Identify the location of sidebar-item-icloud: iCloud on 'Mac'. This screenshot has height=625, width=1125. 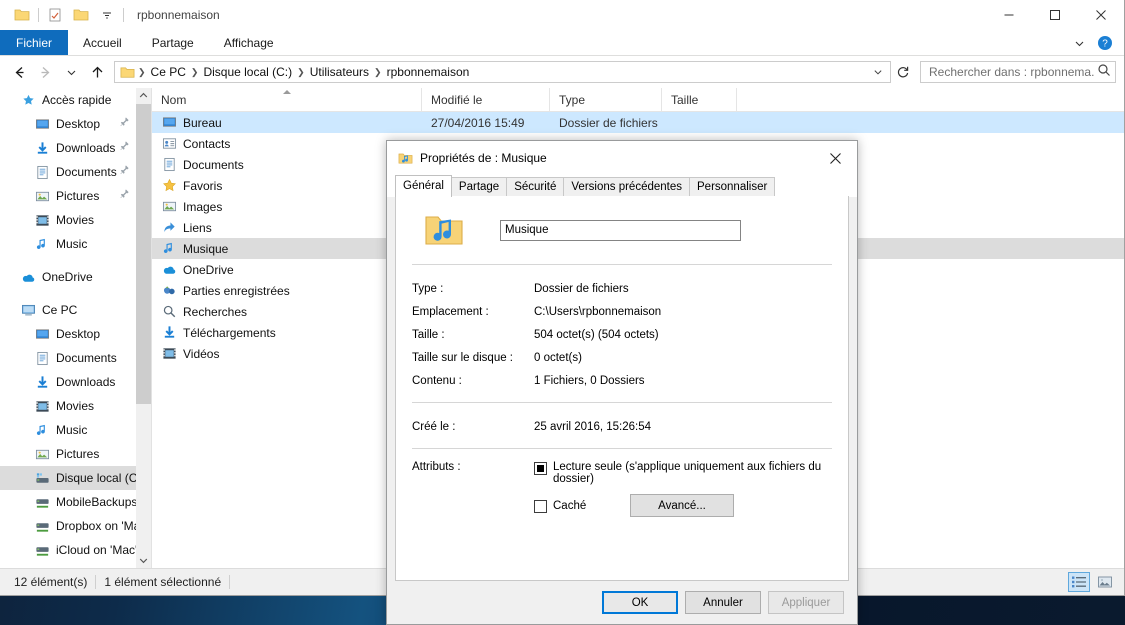
(68, 550).